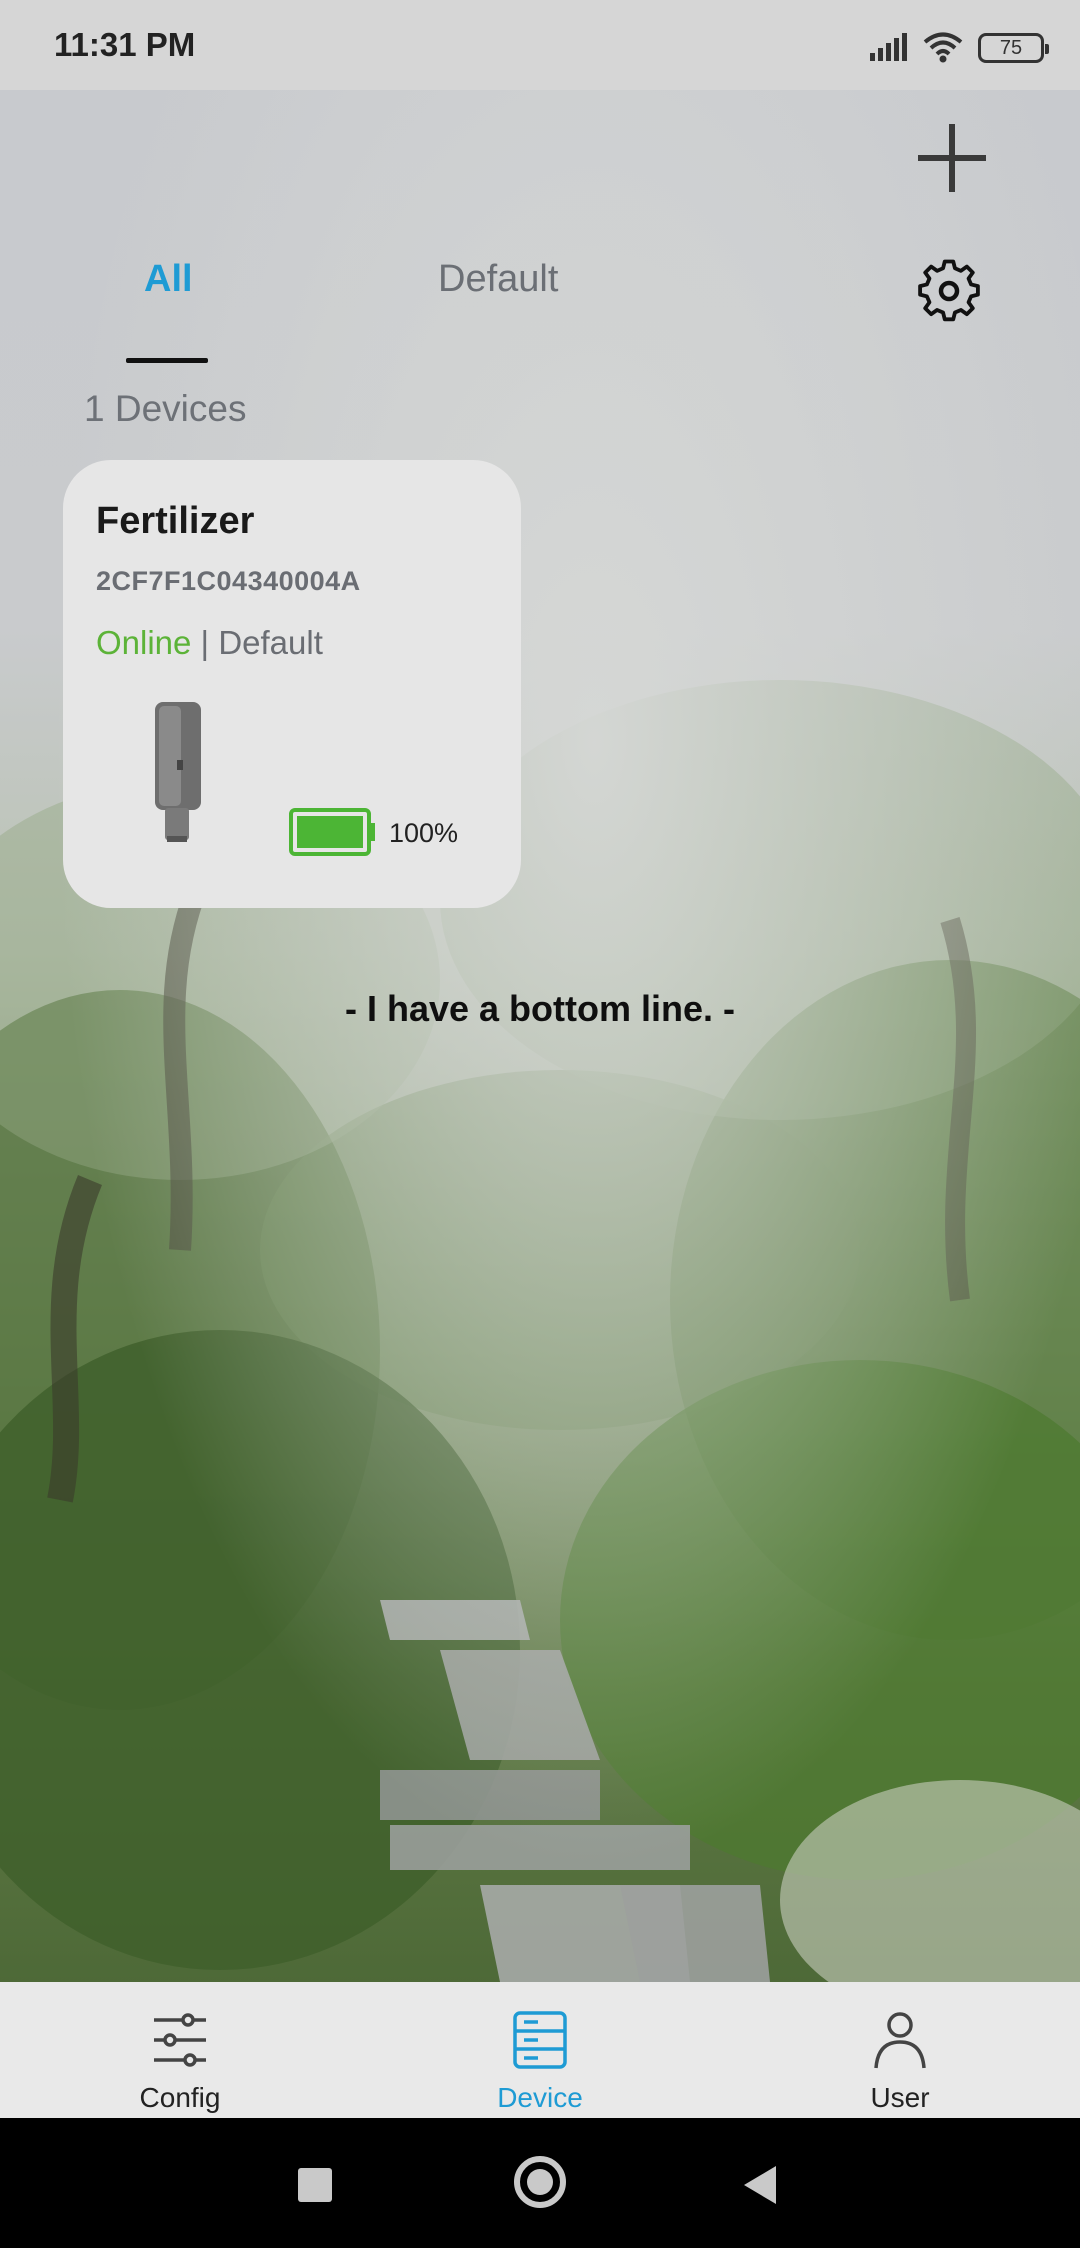  Describe the element at coordinates (144, 642) in the screenshot. I see `device-online-status: Online` at that location.